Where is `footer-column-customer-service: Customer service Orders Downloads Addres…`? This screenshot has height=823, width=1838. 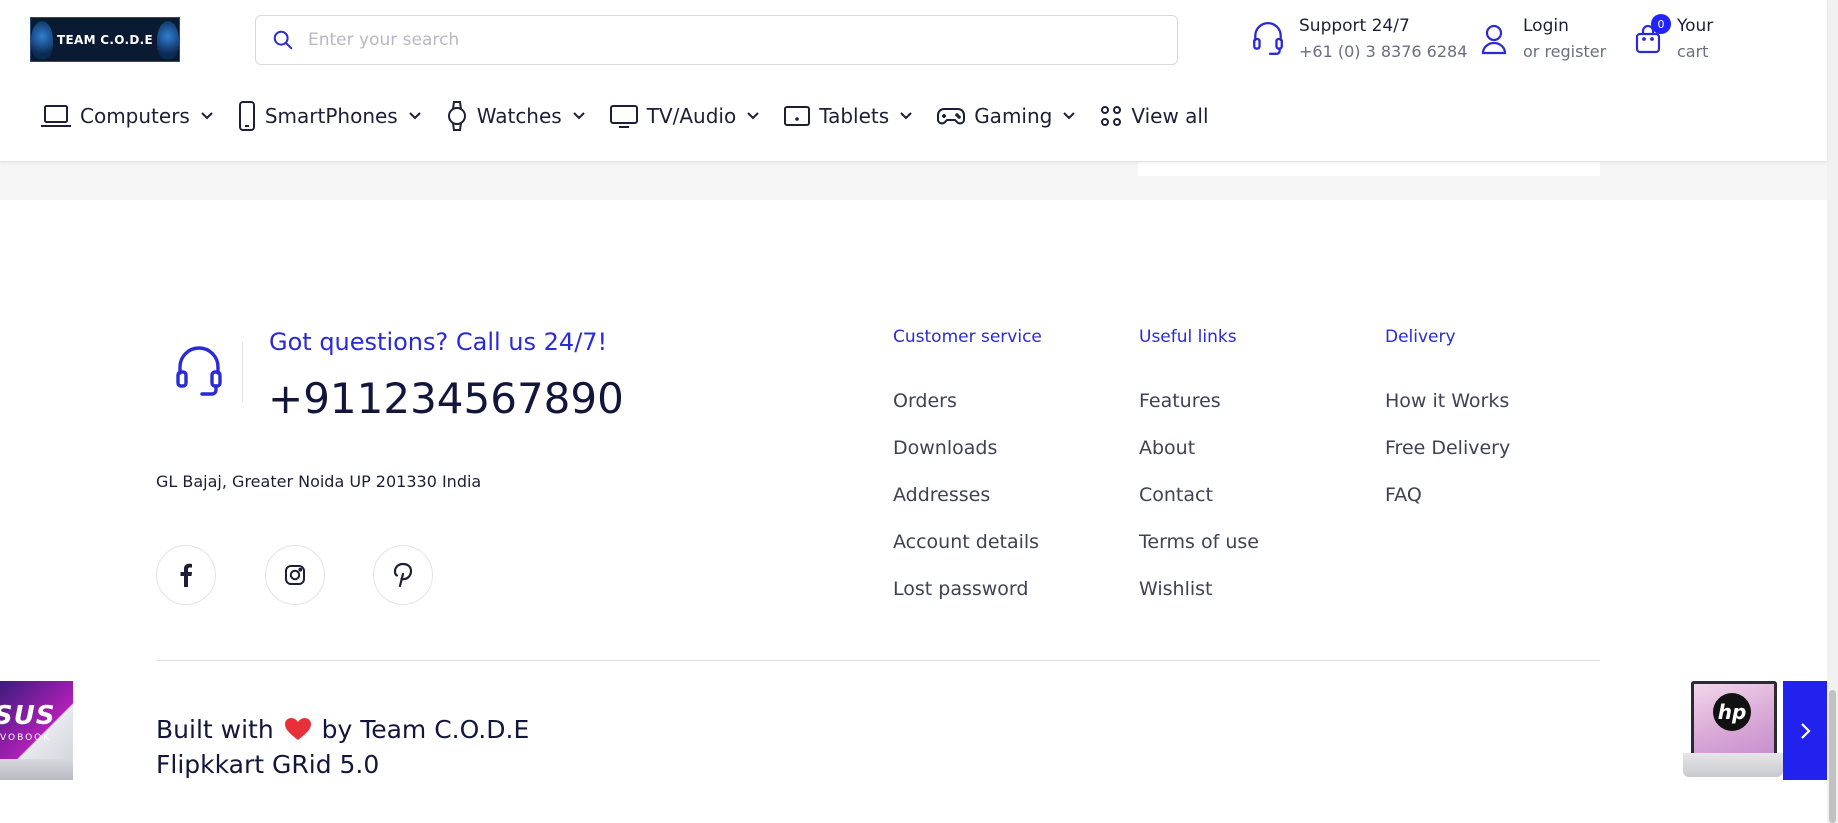
footer-column-customer-service: Customer service Orders Downloads Addres… is located at coordinates (967, 463).